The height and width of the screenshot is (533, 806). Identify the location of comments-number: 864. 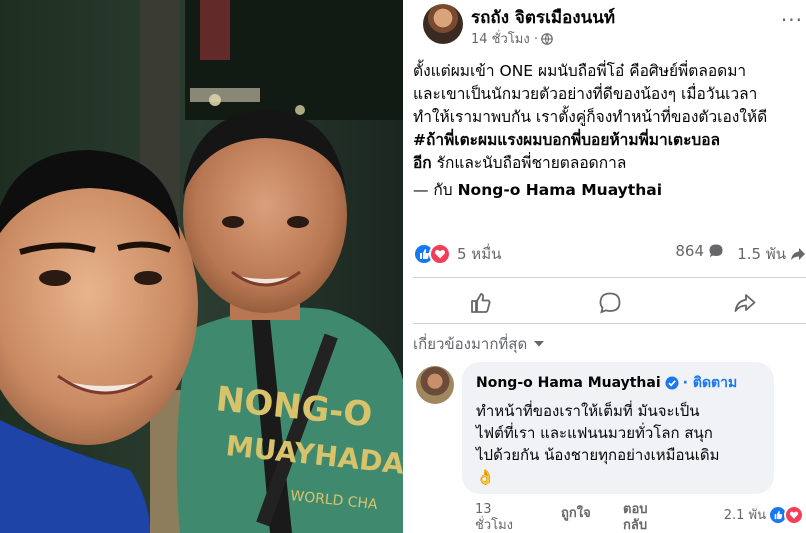
(689, 251).